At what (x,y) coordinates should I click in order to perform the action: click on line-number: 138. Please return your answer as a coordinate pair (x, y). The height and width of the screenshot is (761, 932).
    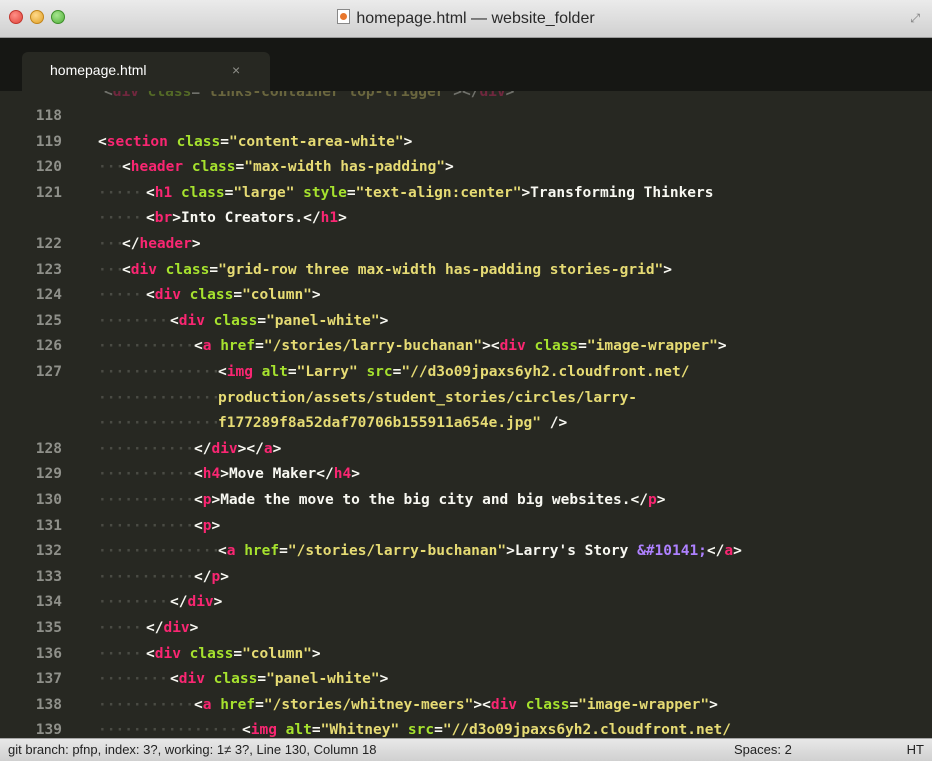
    Looking at the image, I should click on (48, 704).